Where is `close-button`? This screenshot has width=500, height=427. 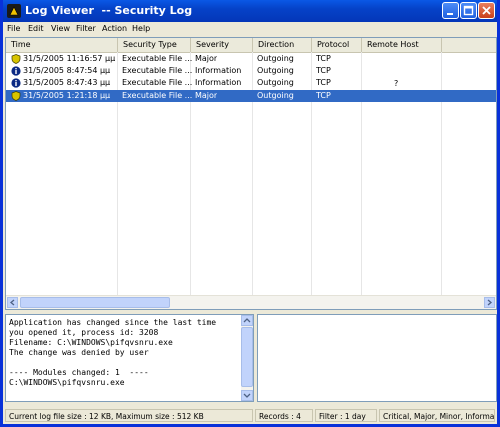 close-button is located at coordinates (486, 10).